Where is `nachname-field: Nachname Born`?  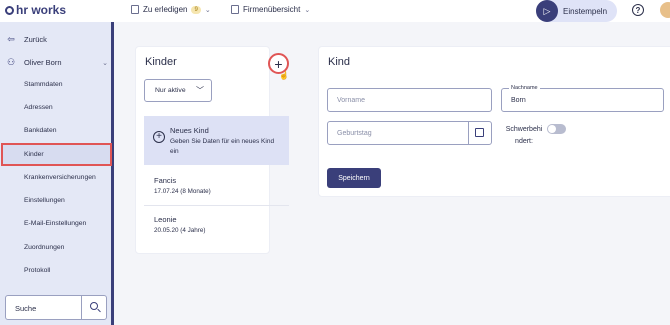
nachname-field: Nachname Born is located at coordinates (582, 98).